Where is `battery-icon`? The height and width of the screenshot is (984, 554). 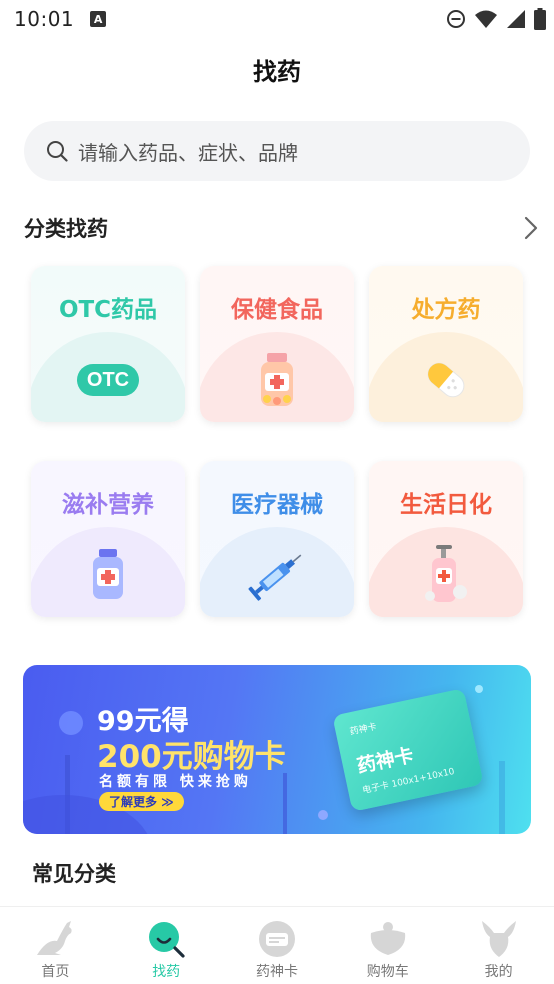
battery-icon is located at coordinates (540, 19).